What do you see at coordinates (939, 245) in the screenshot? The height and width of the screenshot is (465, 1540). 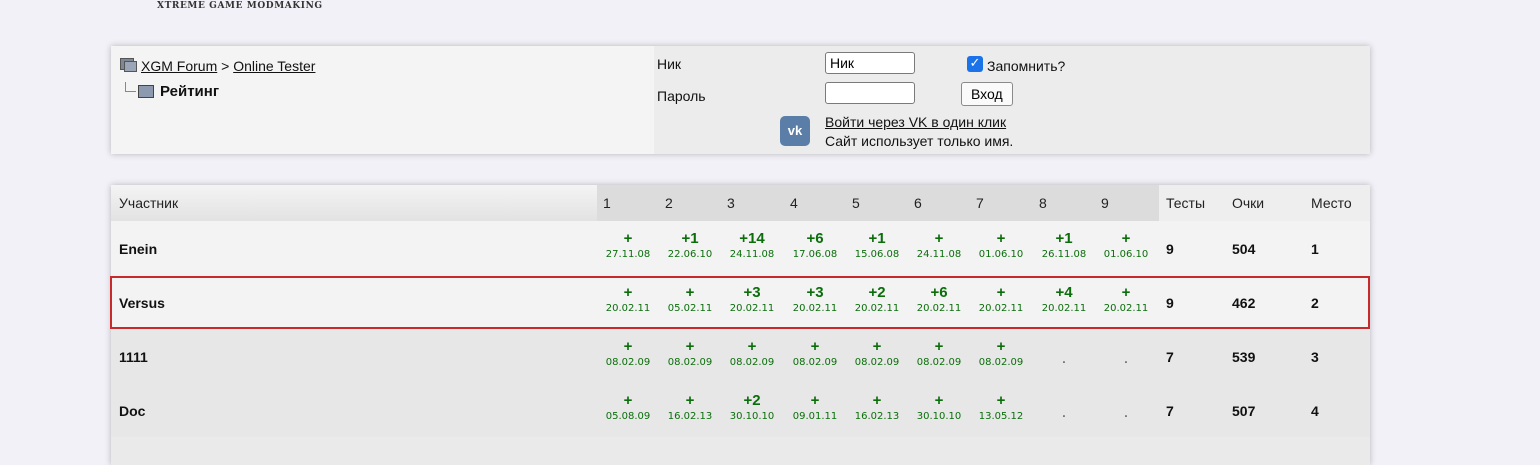 I see `test-result-cell: +24.11.08` at bounding box center [939, 245].